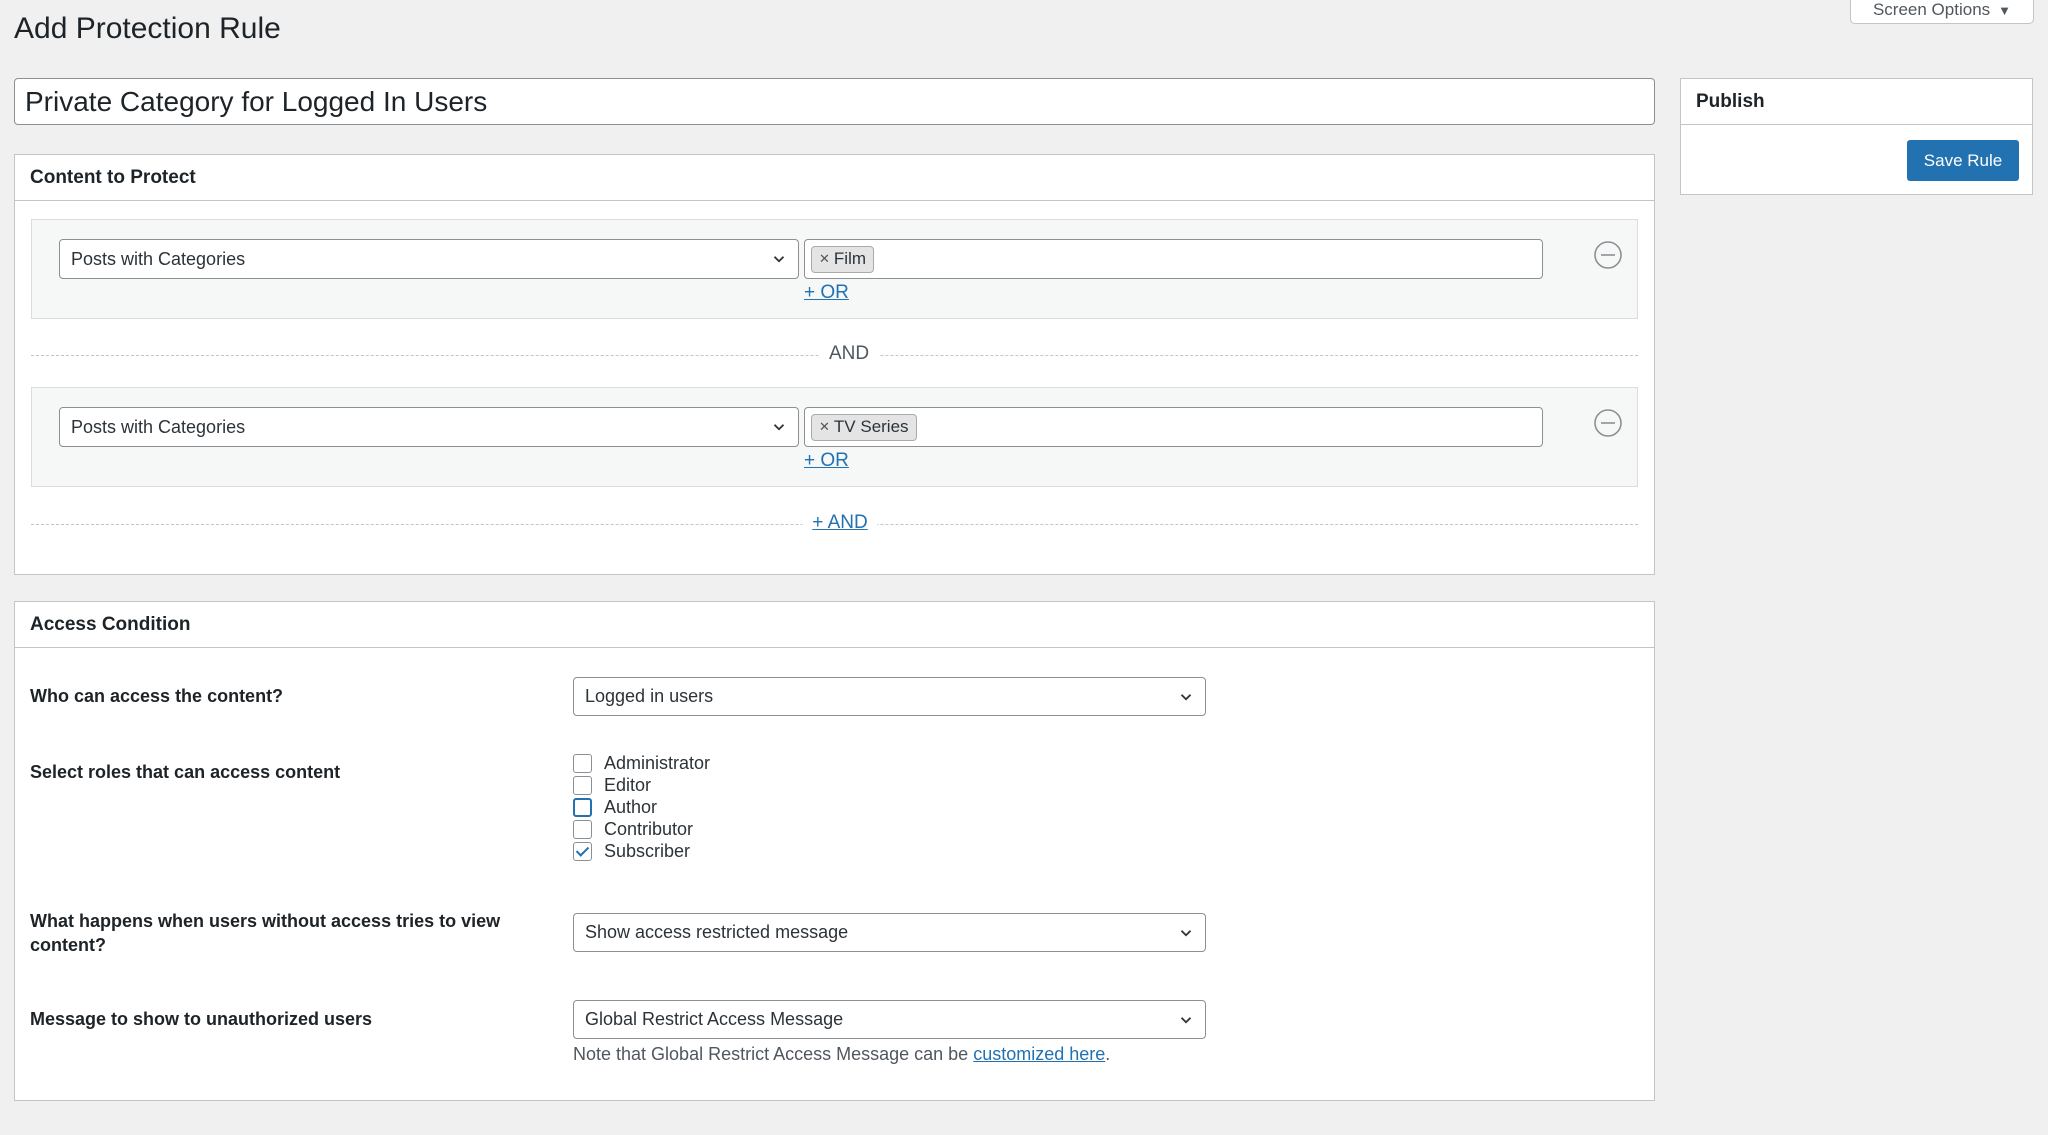 This screenshot has height=1135, width=2048. What do you see at coordinates (1856, 136) in the screenshot?
I see `publish-panel: Publish Save Rule` at bounding box center [1856, 136].